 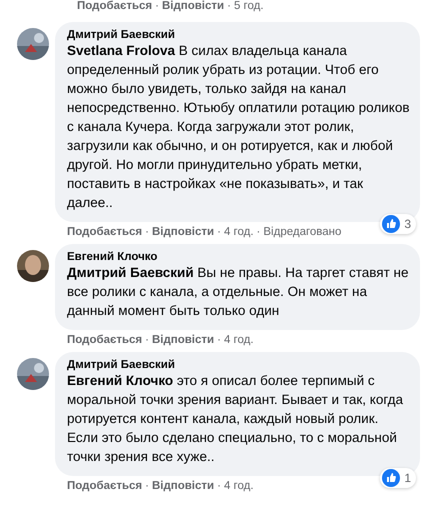 What do you see at coordinates (302, 232) in the screenshot?
I see `edited-label: Відредаговано` at bounding box center [302, 232].